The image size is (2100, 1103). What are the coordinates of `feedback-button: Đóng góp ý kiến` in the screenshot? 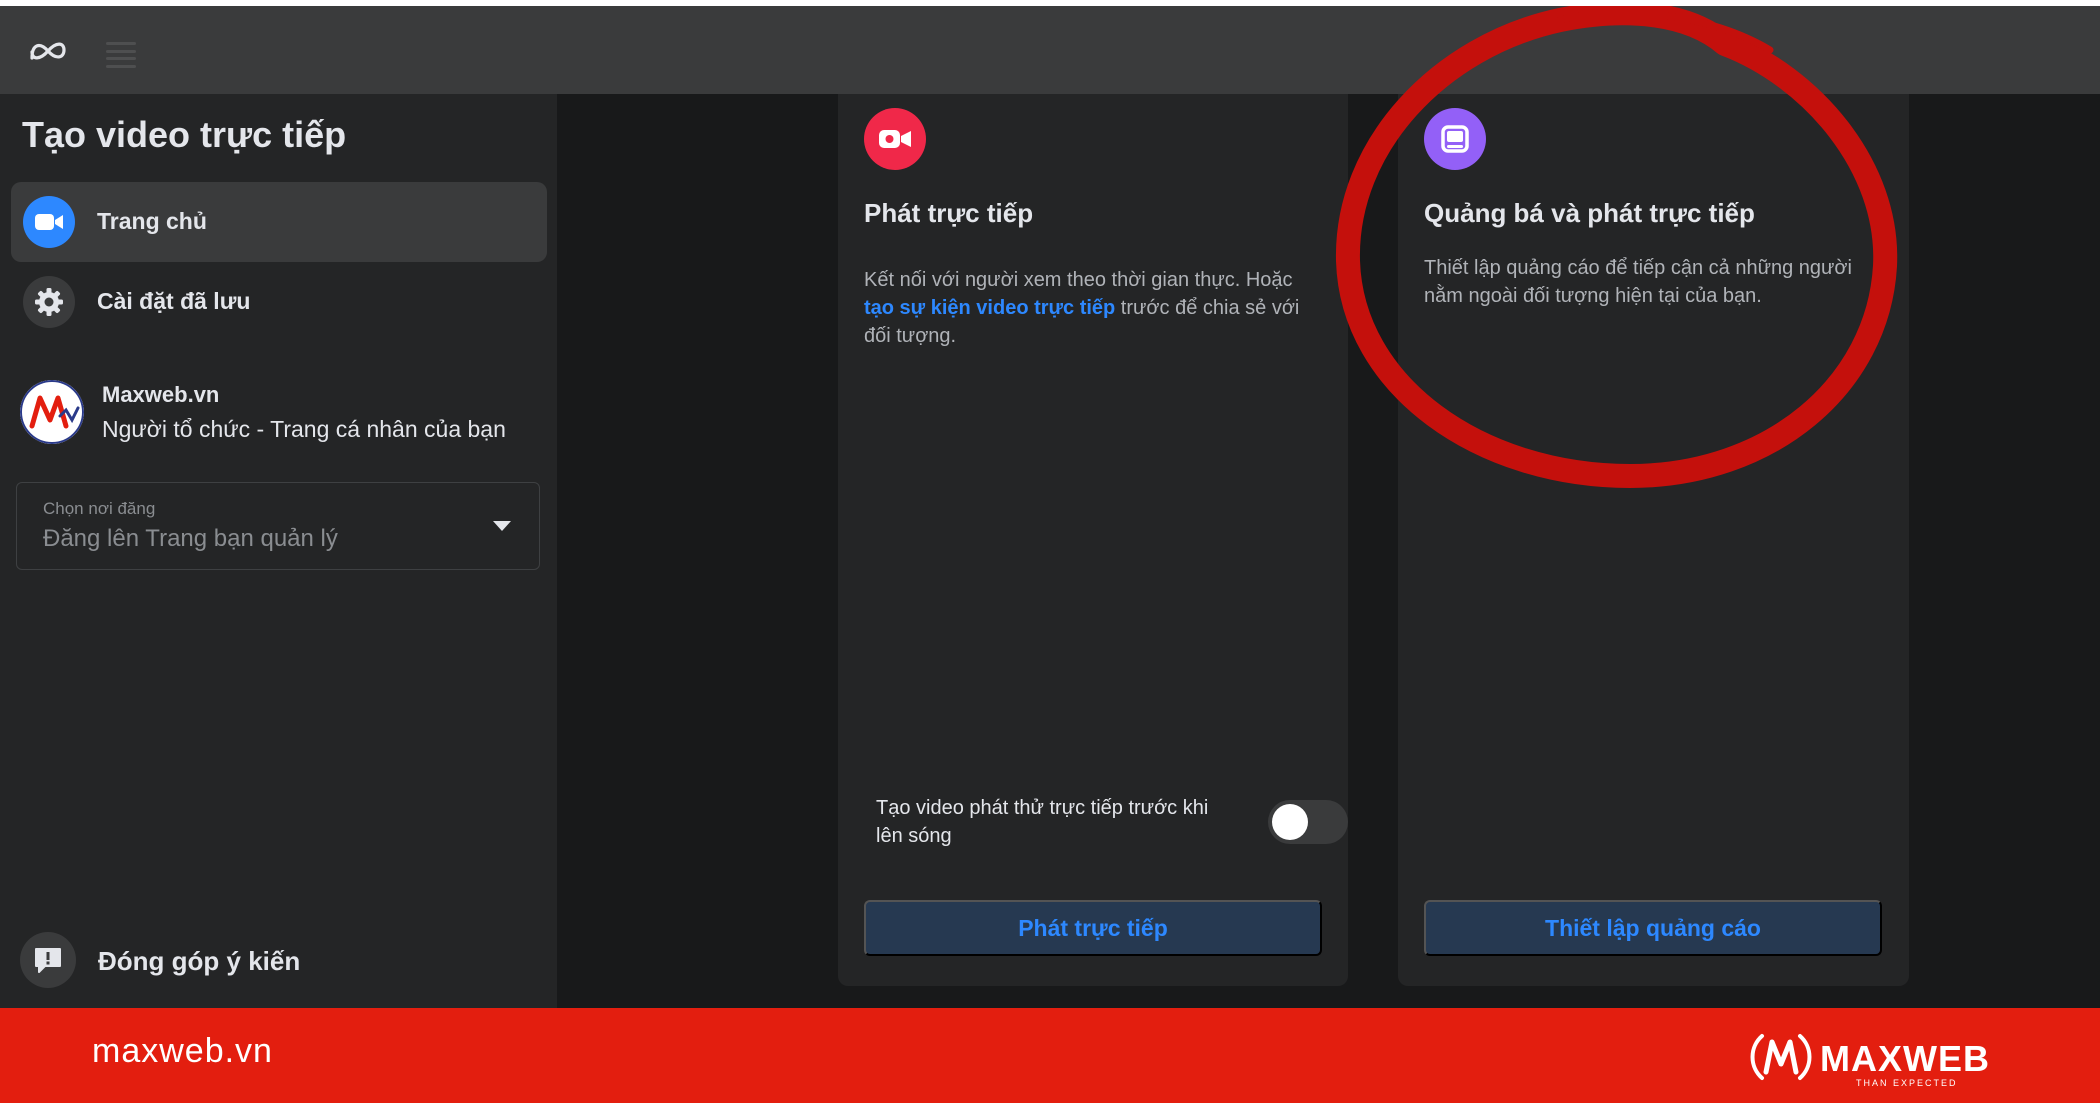 It's located at (220, 962).